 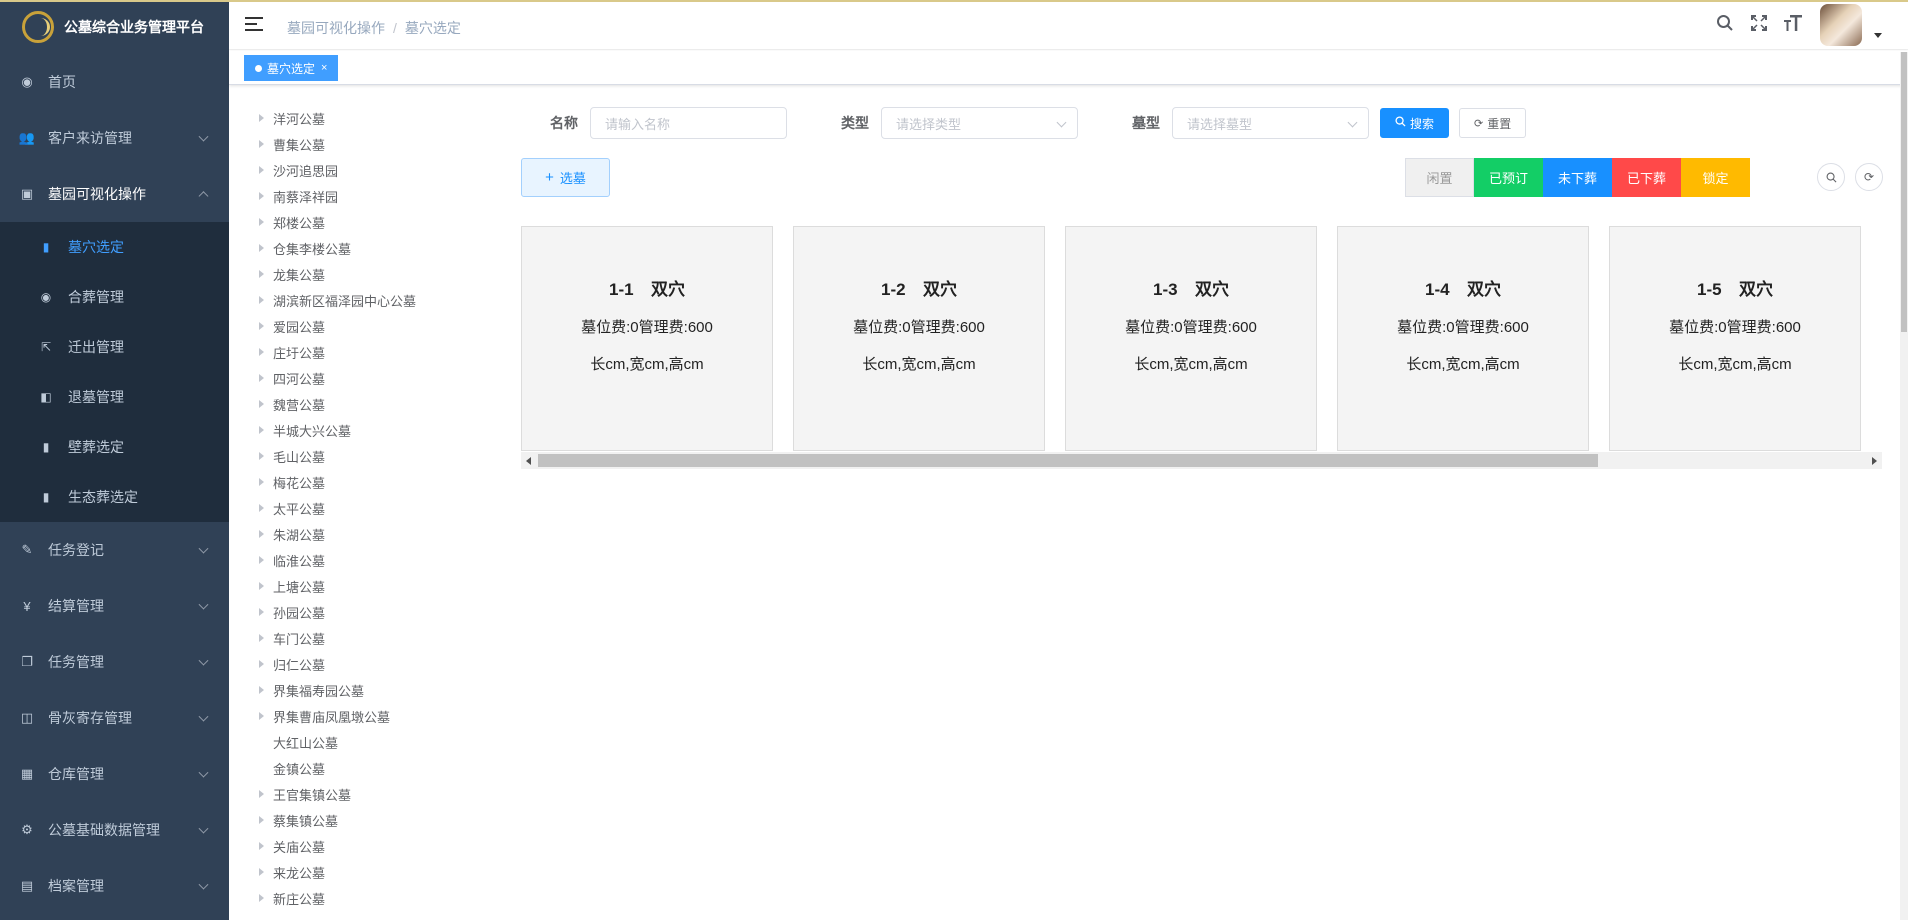 What do you see at coordinates (369, 872) in the screenshot?
I see `tree-node: 来龙公墓` at bounding box center [369, 872].